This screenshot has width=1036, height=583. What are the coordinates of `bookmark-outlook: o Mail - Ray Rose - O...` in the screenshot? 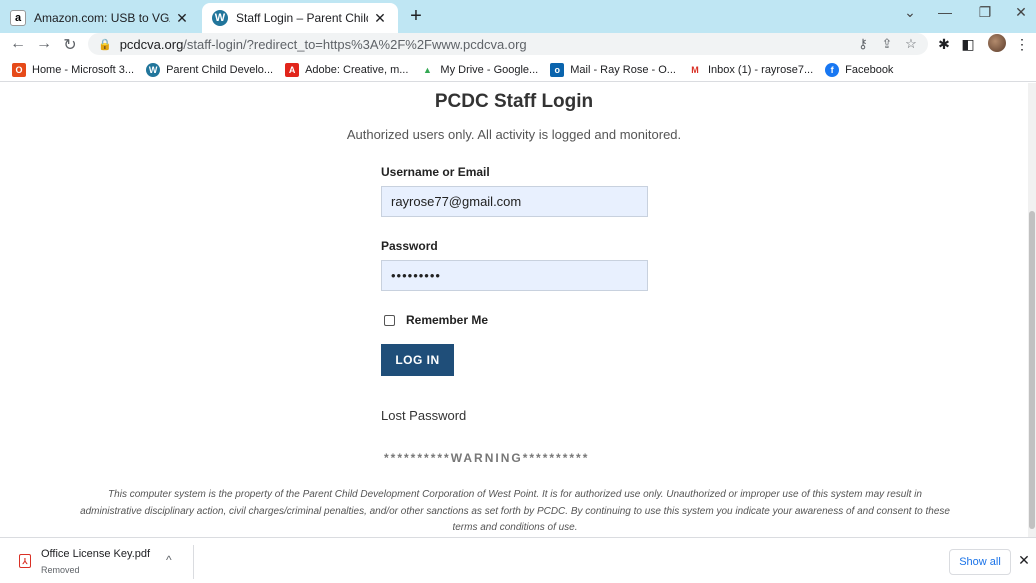 It's located at (613, 69).